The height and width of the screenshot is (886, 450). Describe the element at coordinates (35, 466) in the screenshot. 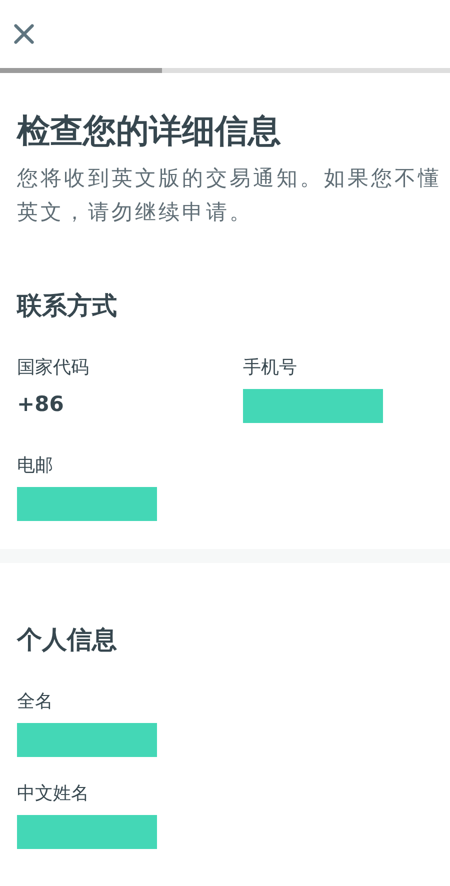

I see `field-label: 电邮` at that location.